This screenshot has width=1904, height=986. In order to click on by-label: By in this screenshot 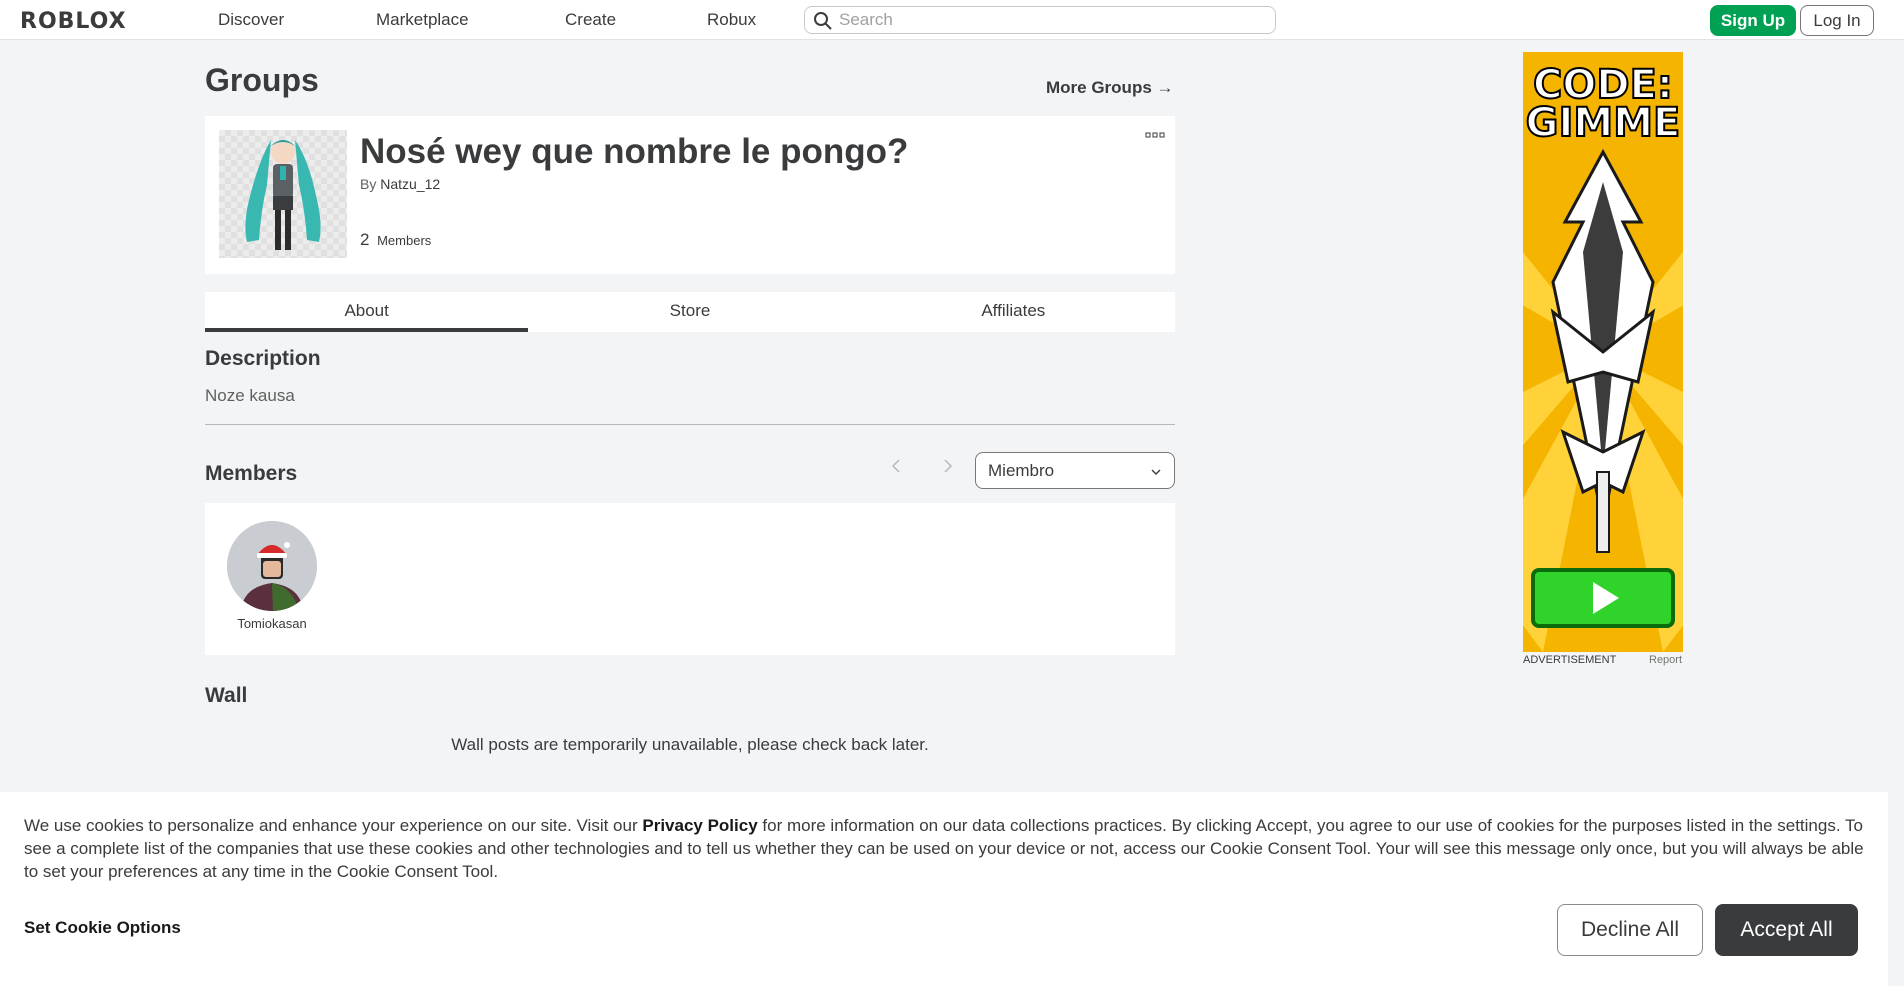, I will do `click(368, 184)`.